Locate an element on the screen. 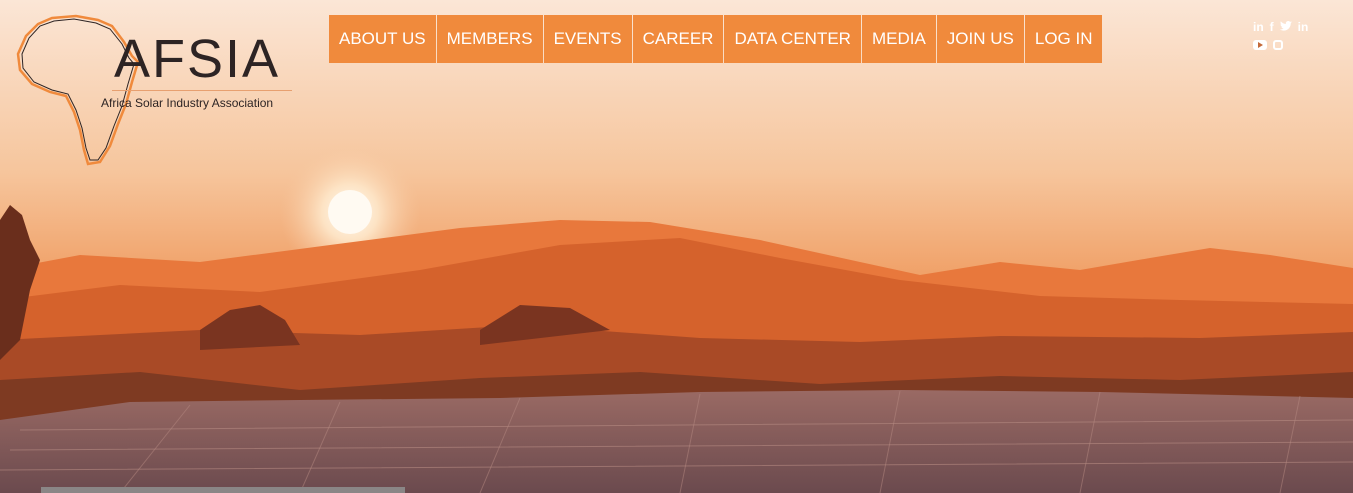 This screenshot has height=493, width=1353. youtube-icon is located at coordinates (1260, 45).